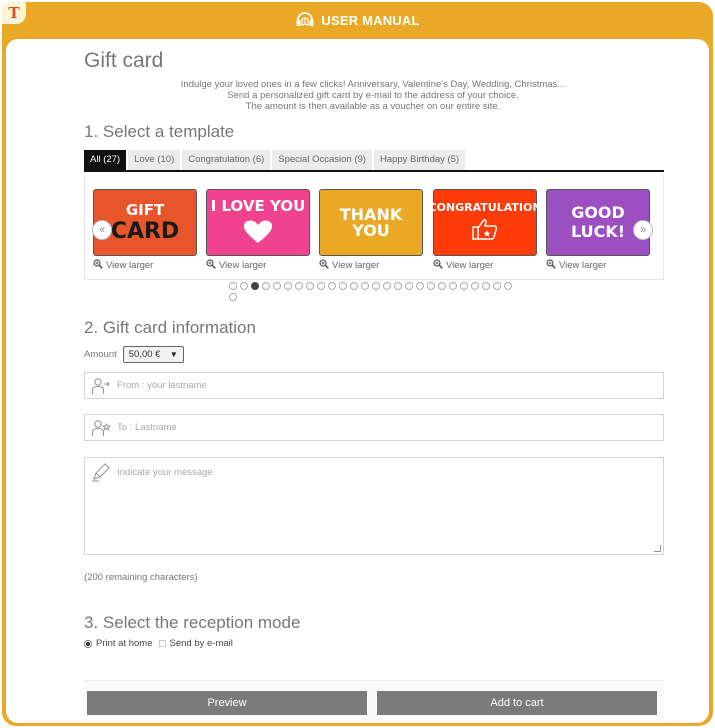 The height and width of the screenshot is (728, 715). I want to click on send-by-email-label: Send by e-mail, so click(201, 643).